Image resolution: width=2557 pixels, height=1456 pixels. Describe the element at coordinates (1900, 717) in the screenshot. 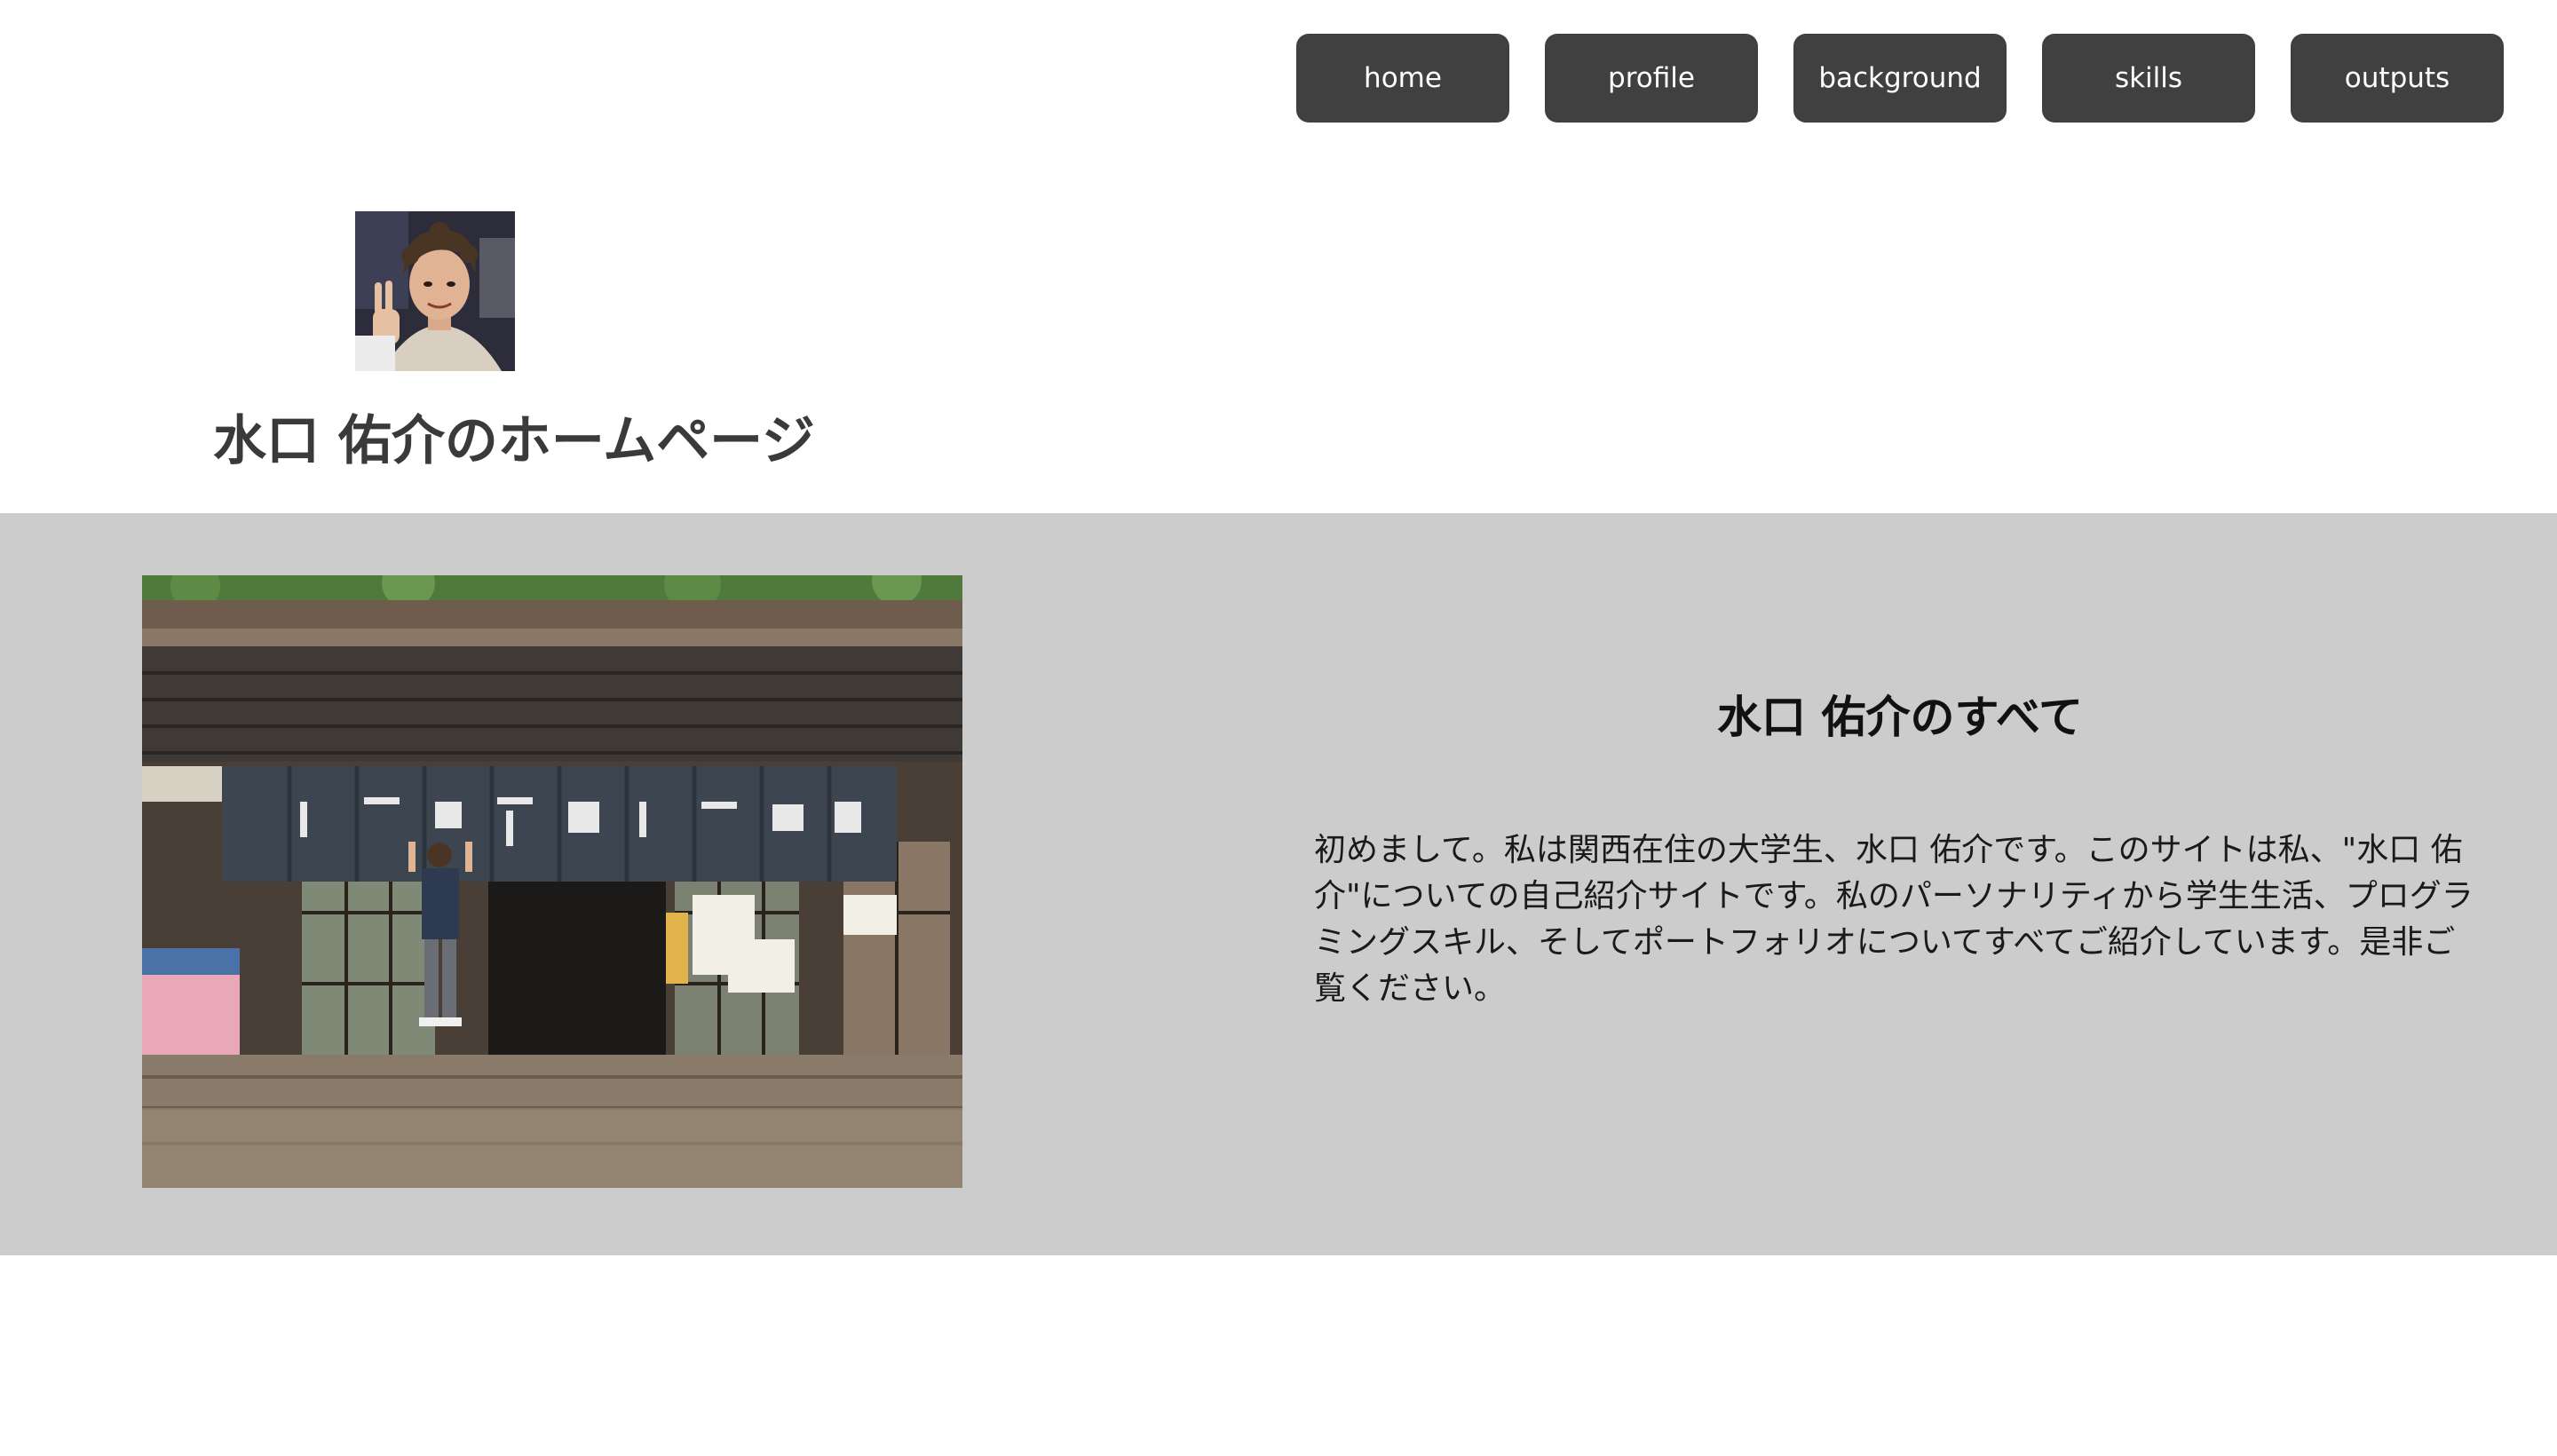

I see `intro-heading: 水口 佑介のすべて` at that location.